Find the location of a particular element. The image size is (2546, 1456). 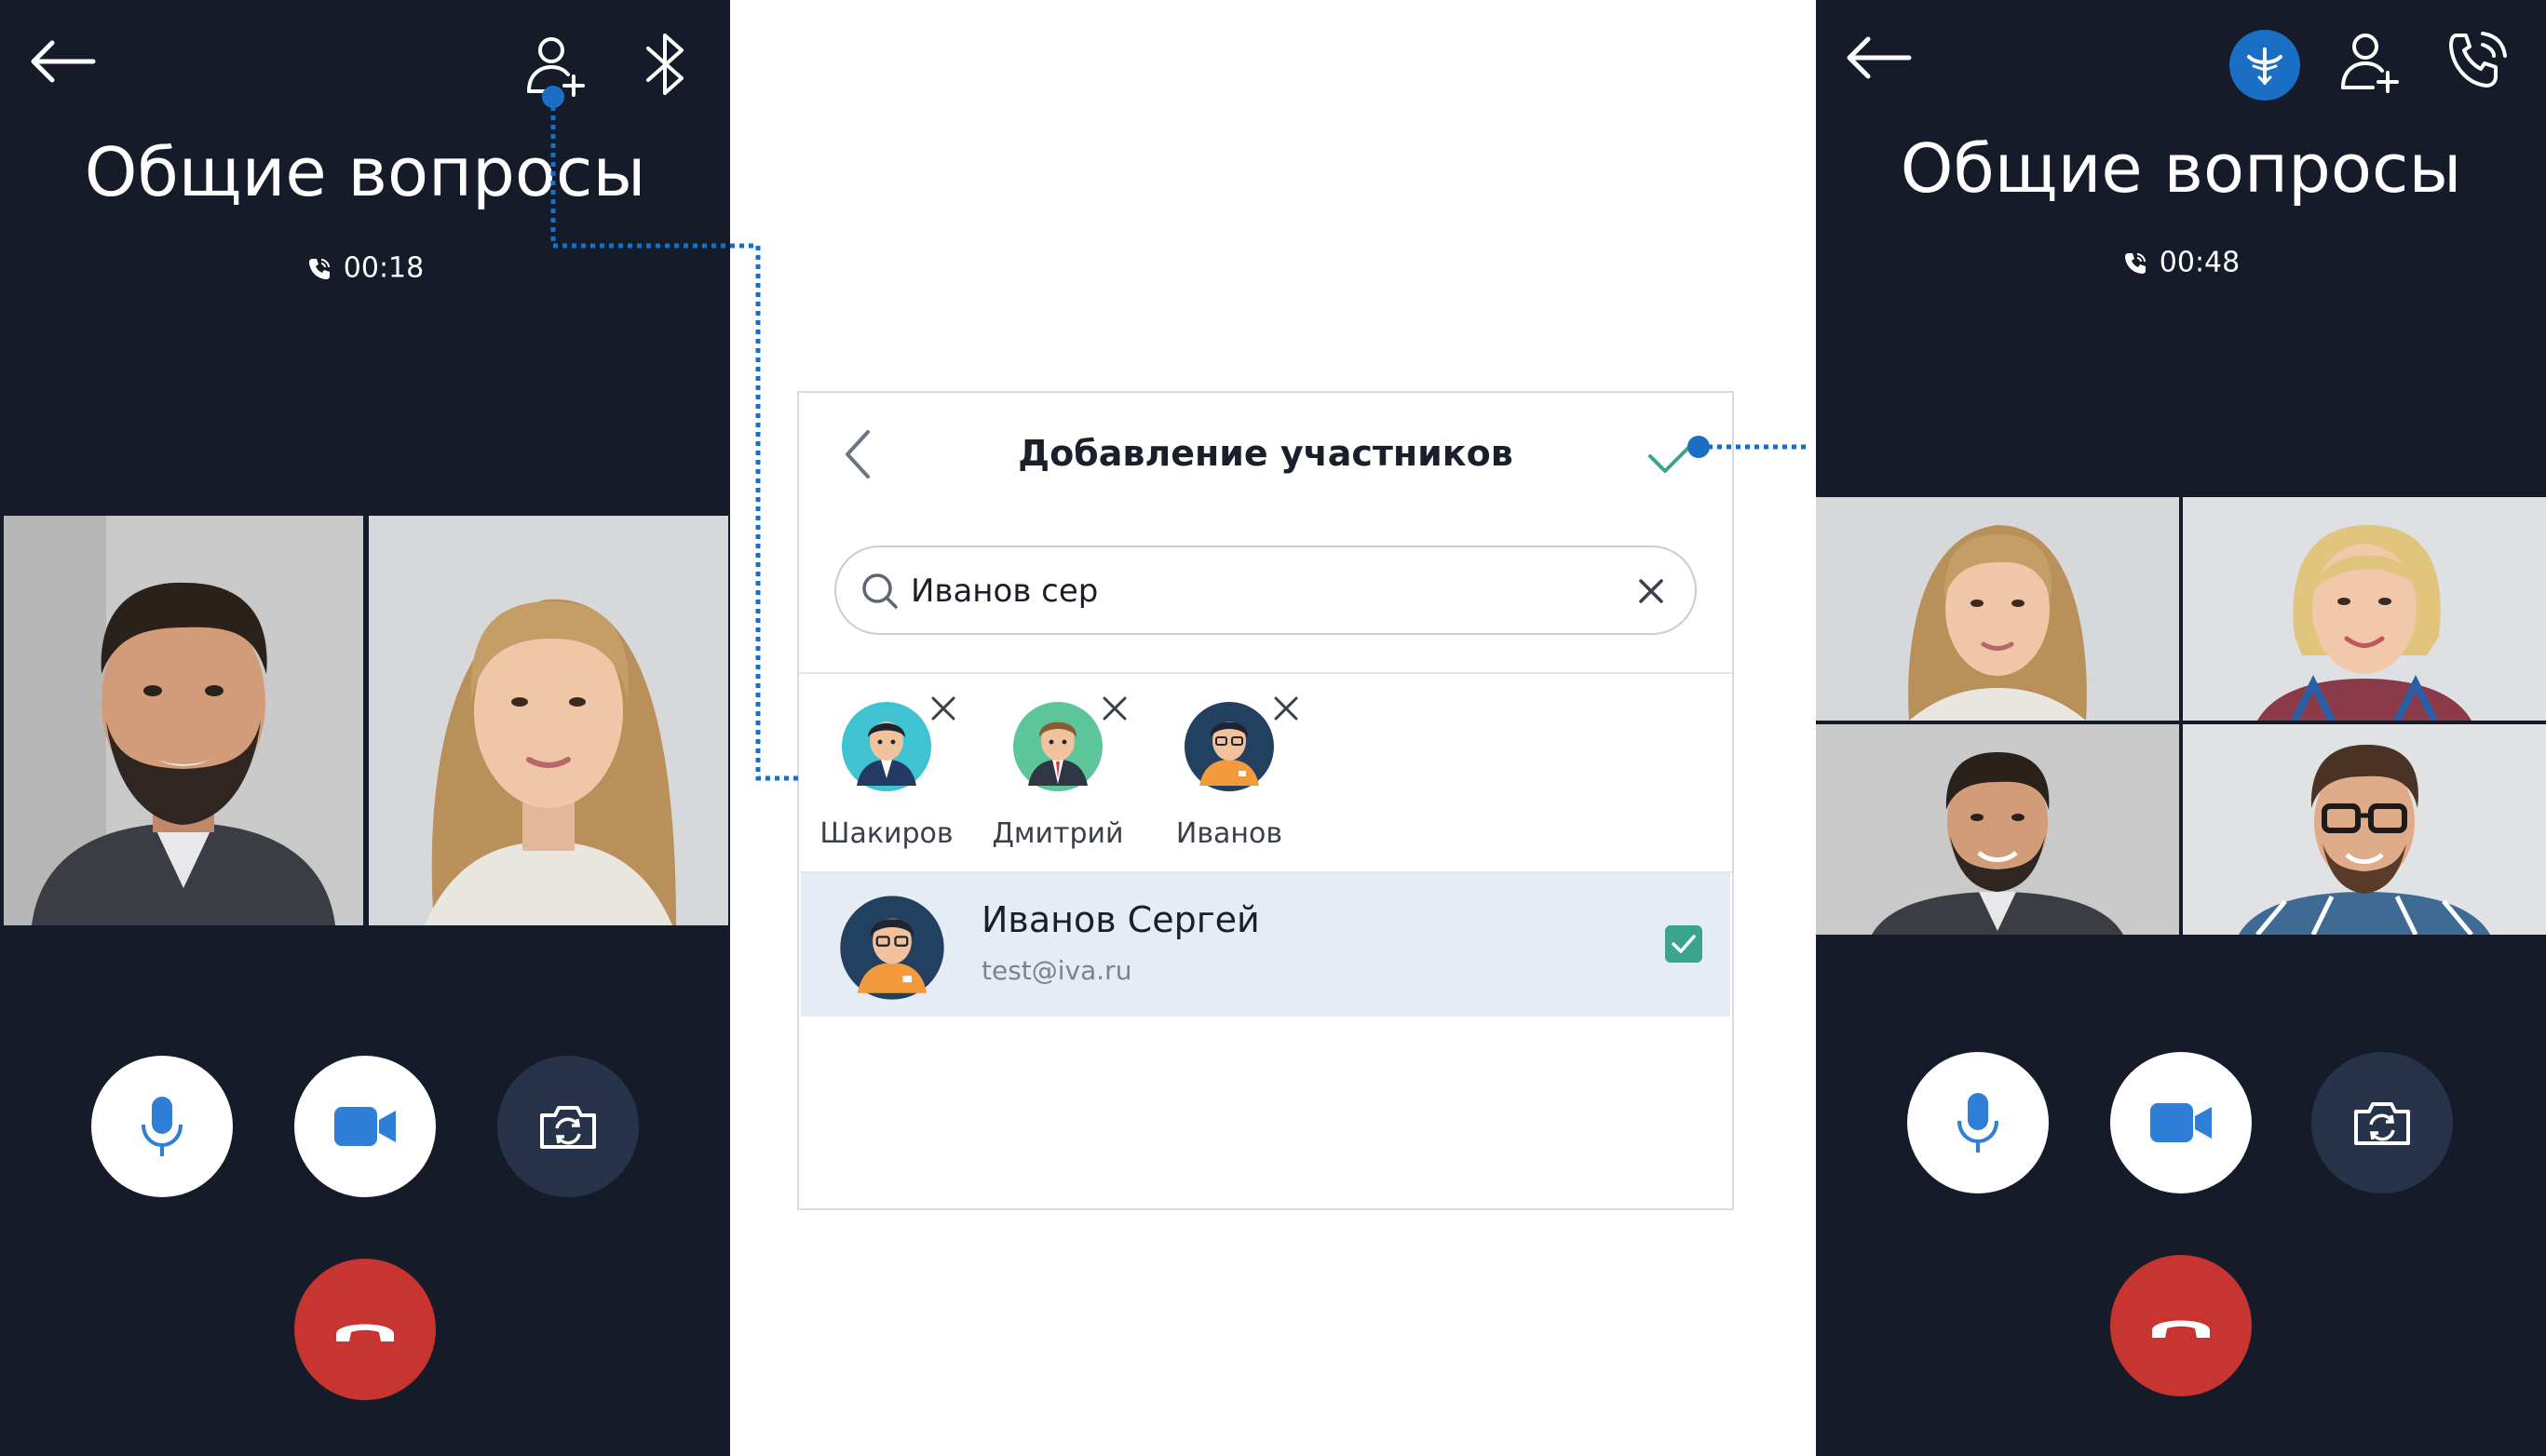

selected-participant: Шакиров is located at coordinates (886, 782).